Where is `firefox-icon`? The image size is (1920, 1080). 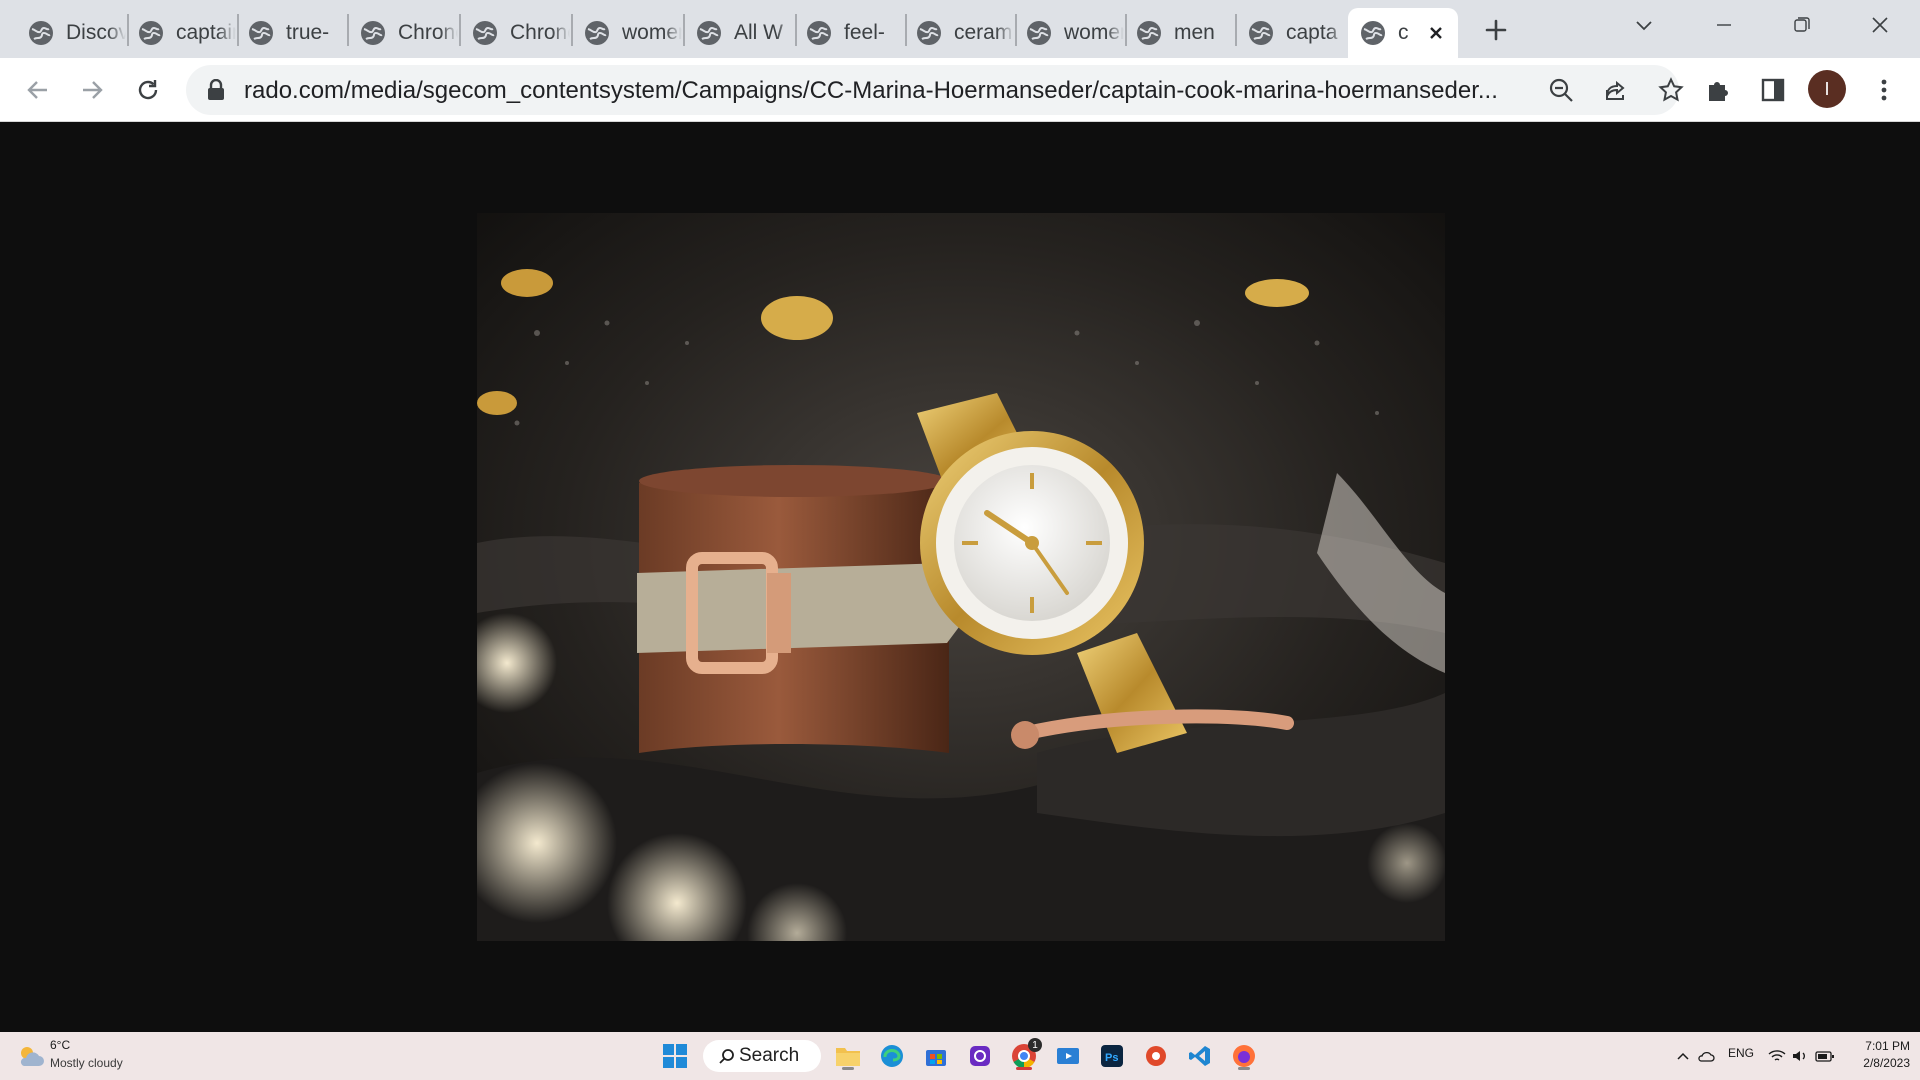 firefox-icon is located at coordinates (1244, 1056).